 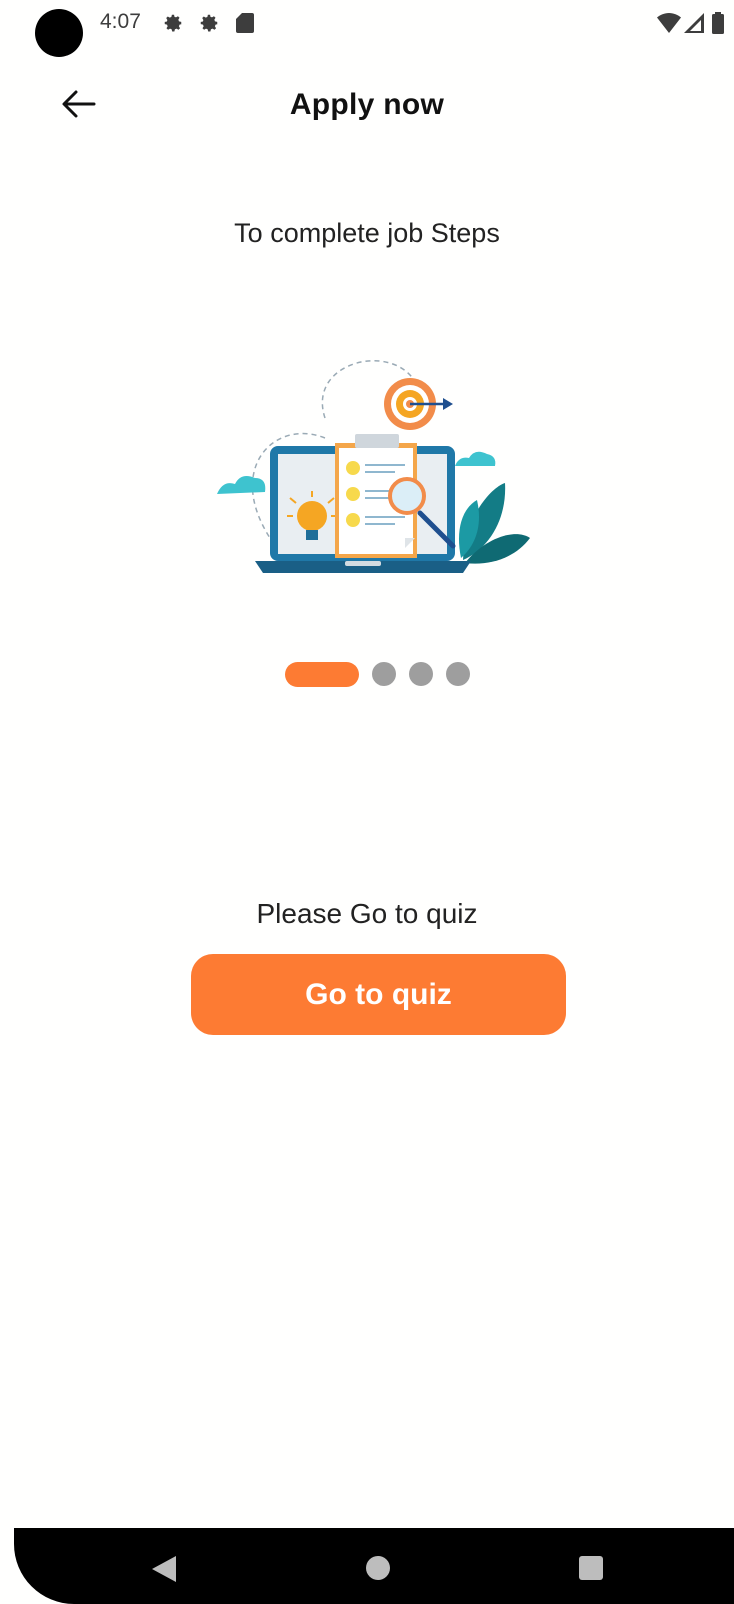 What do you see at coordinates (378, 1568) in the screenshot?
I see `nav-home-icon` at bounding box center [378, 1568].